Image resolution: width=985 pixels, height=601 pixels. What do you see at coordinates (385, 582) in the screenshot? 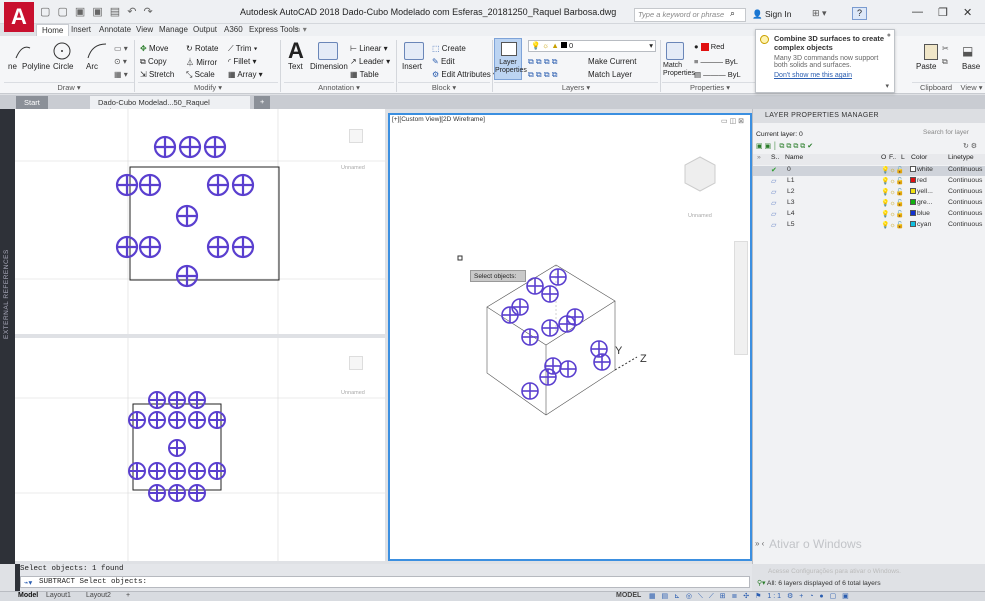
I see `command-input: ⌁▾ SUBTRACT Select objects:` at bounding box center [385, 582].